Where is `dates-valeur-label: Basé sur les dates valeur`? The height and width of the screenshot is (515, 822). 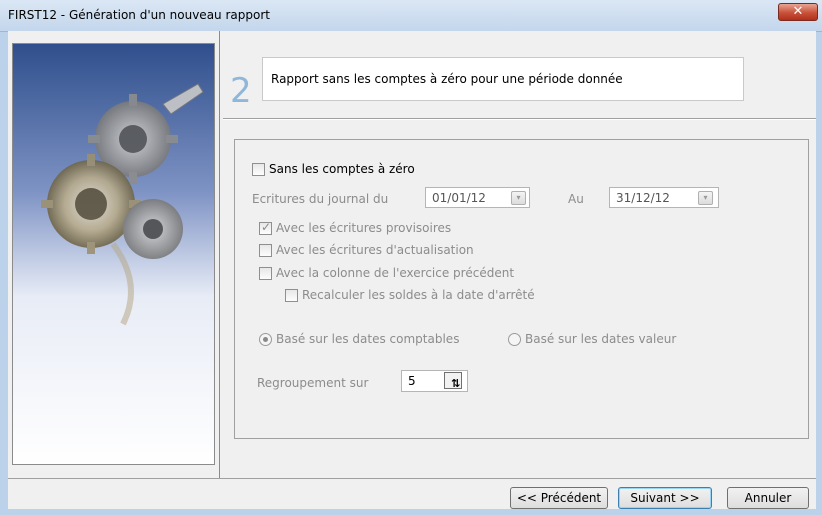 dates-valeur-label: Basé sur les dates valeur is located at coordinates (601, 339).